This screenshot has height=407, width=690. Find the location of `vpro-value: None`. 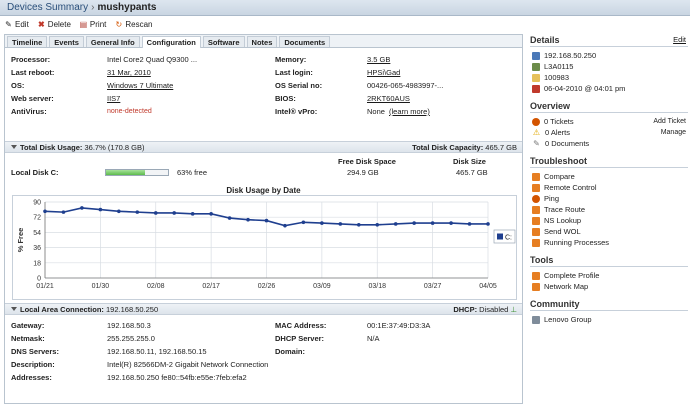

vpro-value: None is located at coordinates (376, 111).